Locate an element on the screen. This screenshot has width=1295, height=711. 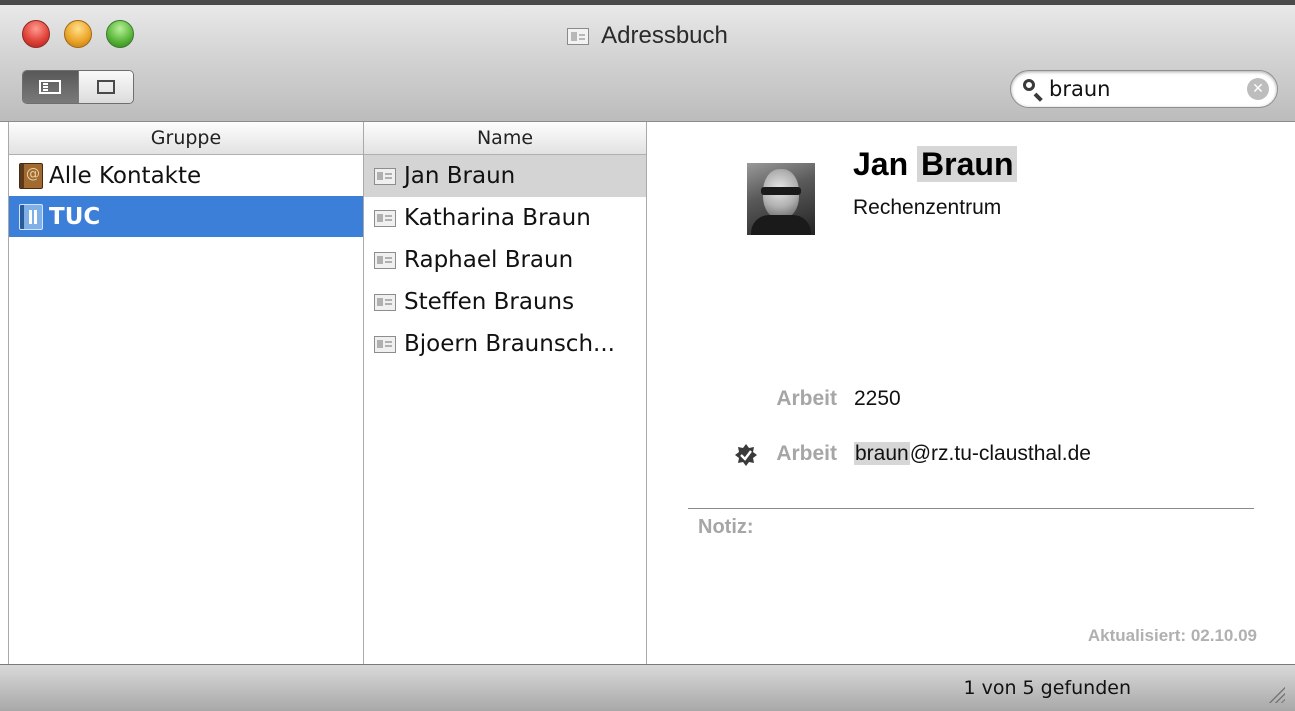
photo-glasses is located at coordinates (781, 191).